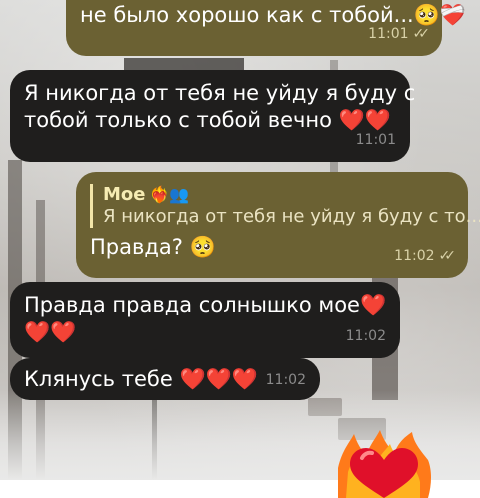 The image size is (480, 498). I want to click on message-emoji: 🥺, so click(202, 247).